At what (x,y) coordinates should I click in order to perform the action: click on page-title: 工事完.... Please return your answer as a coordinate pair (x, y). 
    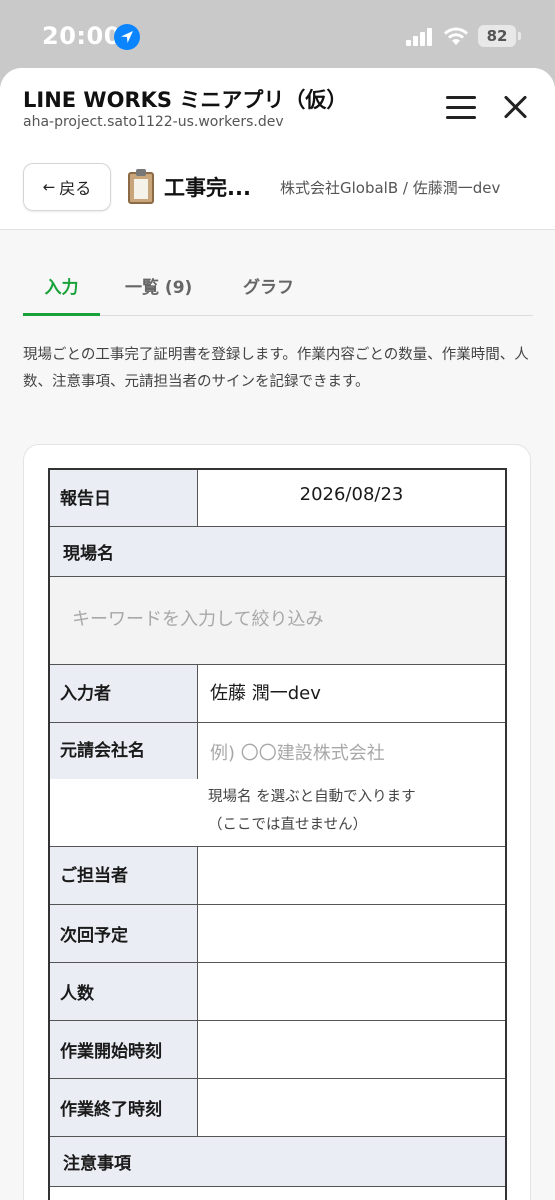
    Looking at the image, I should click on (207, 188).